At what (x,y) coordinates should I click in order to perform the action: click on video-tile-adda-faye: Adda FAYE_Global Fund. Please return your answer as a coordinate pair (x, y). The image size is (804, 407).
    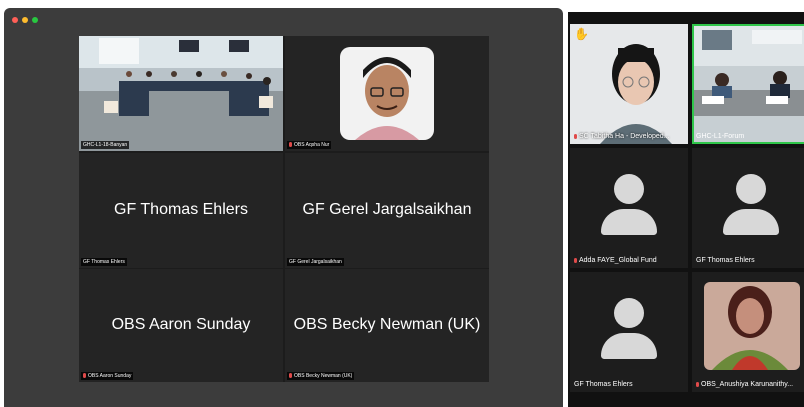
    Looking at the image, I should click on (629, 208).